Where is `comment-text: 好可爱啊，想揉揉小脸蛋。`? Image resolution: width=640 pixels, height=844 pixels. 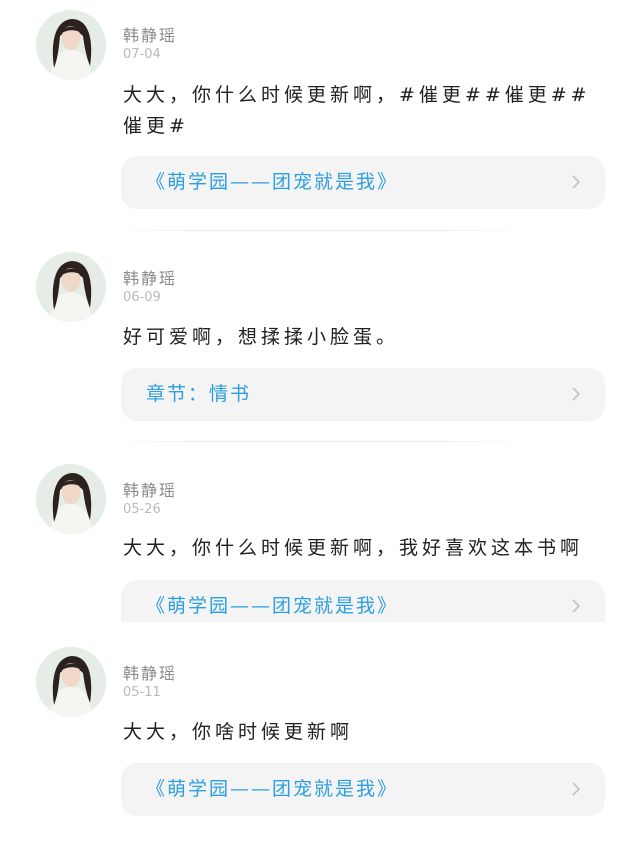 comment-text: 好可爱啊，想揉揉小脸蛋。 is located at coordinates (261, 337).